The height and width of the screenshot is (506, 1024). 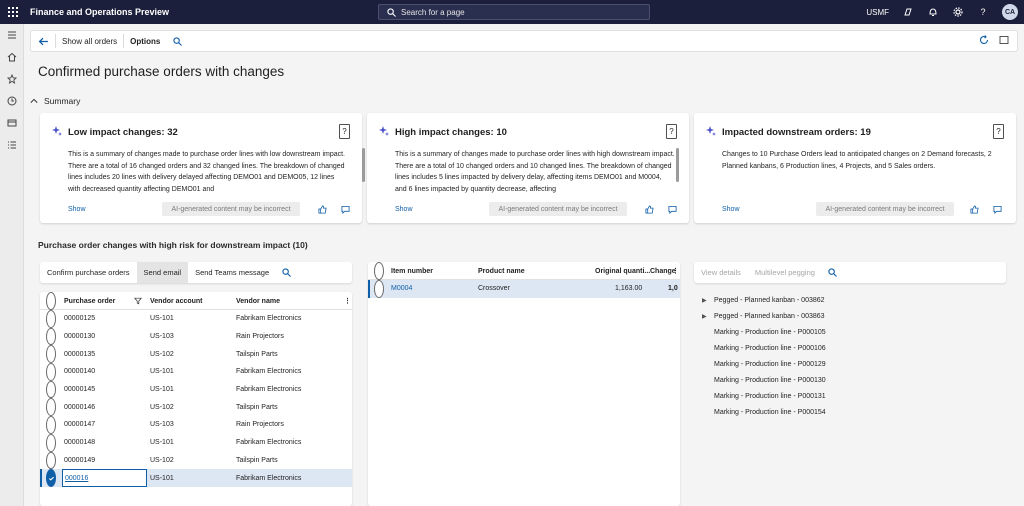 I want to click on app-title: Finance and Operations Preview, so click(x=100, y=12).